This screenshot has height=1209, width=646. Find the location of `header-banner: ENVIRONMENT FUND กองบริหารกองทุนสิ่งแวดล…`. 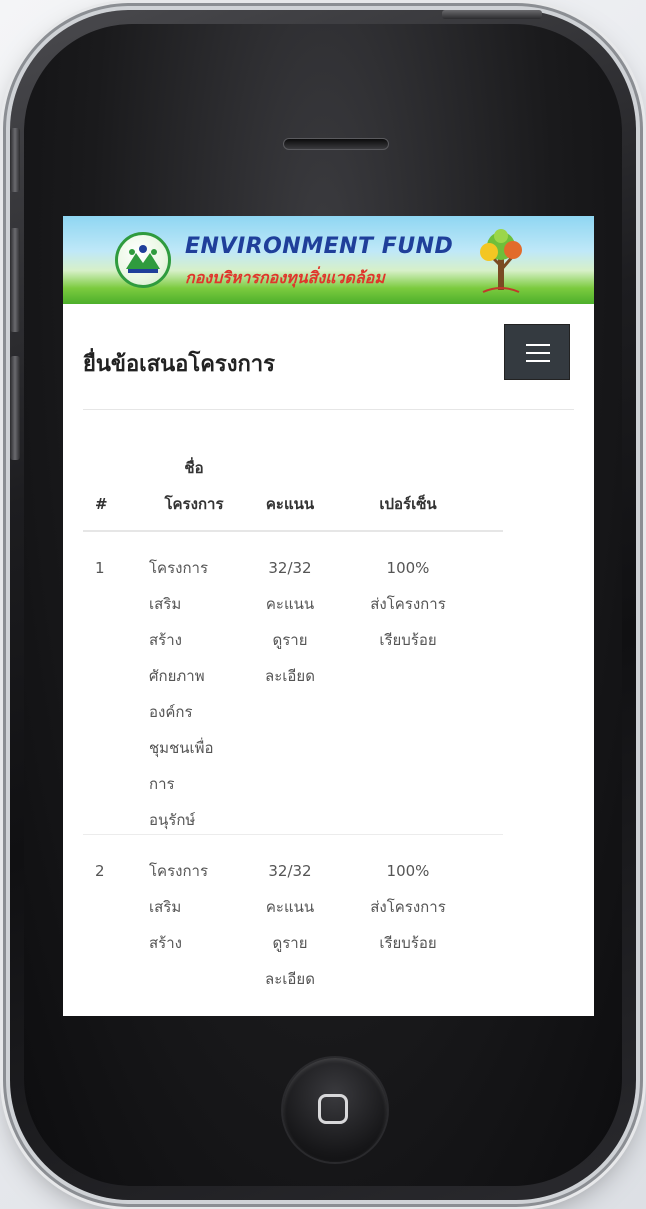

header-banner: ENVIRONMENT FUND กองบริหารกองทุนสิ่งแวดล… is located at coordinates (328, 260).